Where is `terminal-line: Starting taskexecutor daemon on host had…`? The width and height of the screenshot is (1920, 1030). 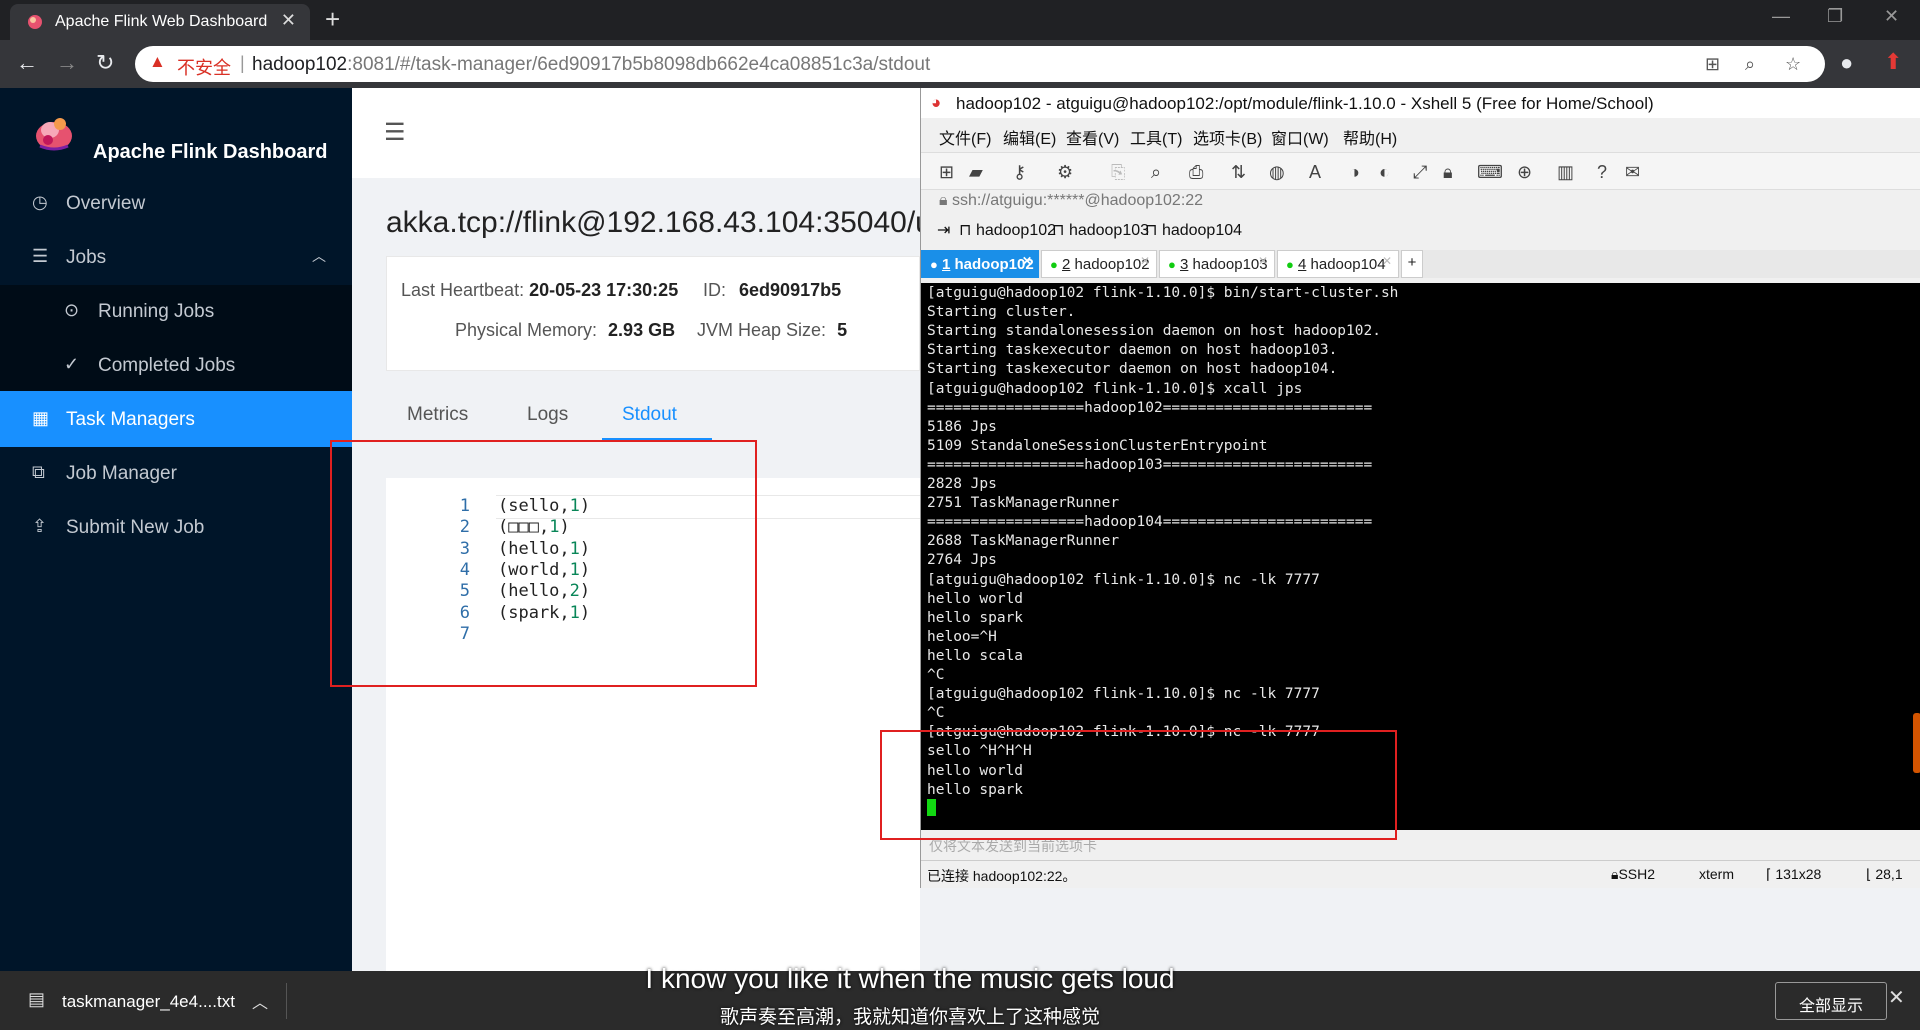
terminal-line: Starting taskexecutor daemon on host had… is located at coordinates (1132, 369).